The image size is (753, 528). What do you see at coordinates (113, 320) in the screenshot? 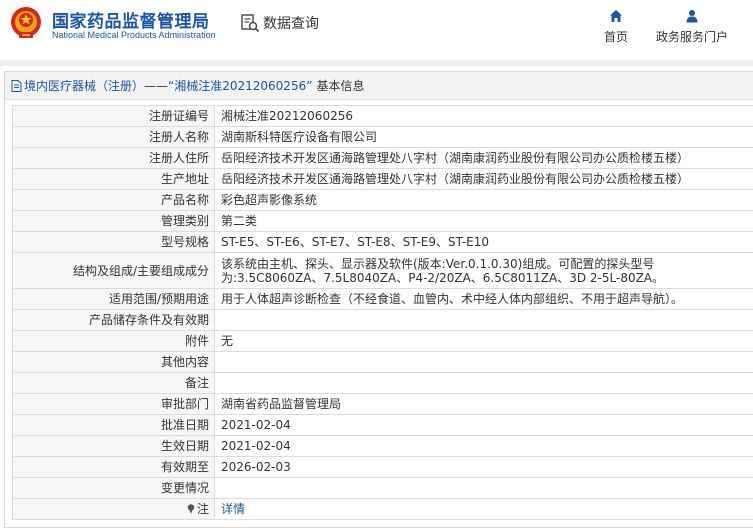
I see `field-label: 产品储存条件及有效期` at bounding box center [113, 320].